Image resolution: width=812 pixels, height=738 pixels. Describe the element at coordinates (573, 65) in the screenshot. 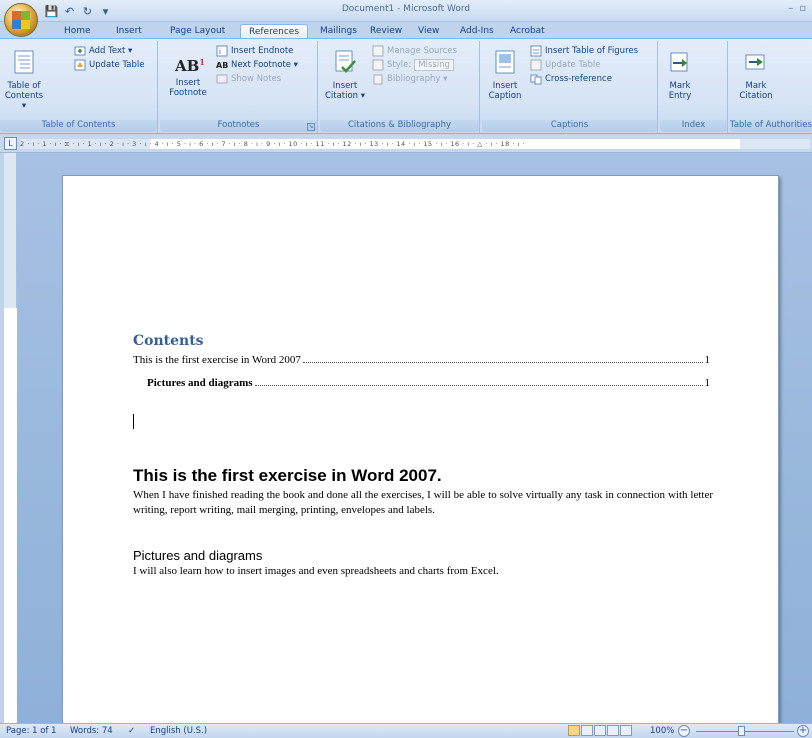

I see `update-figures-table-label: Update Table` at that location.